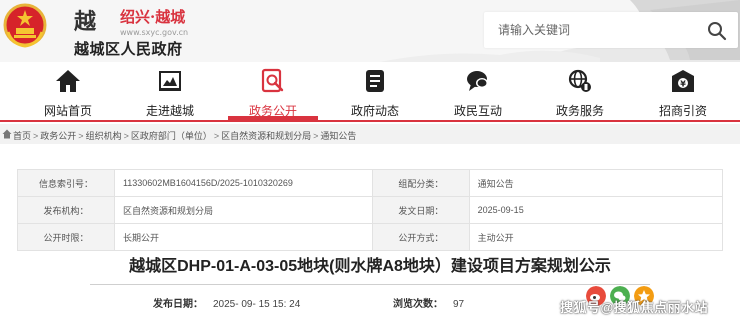 Image resolution: width=740 pixels, height=325 pixels. I want to click on search-input, so click(594, 30).